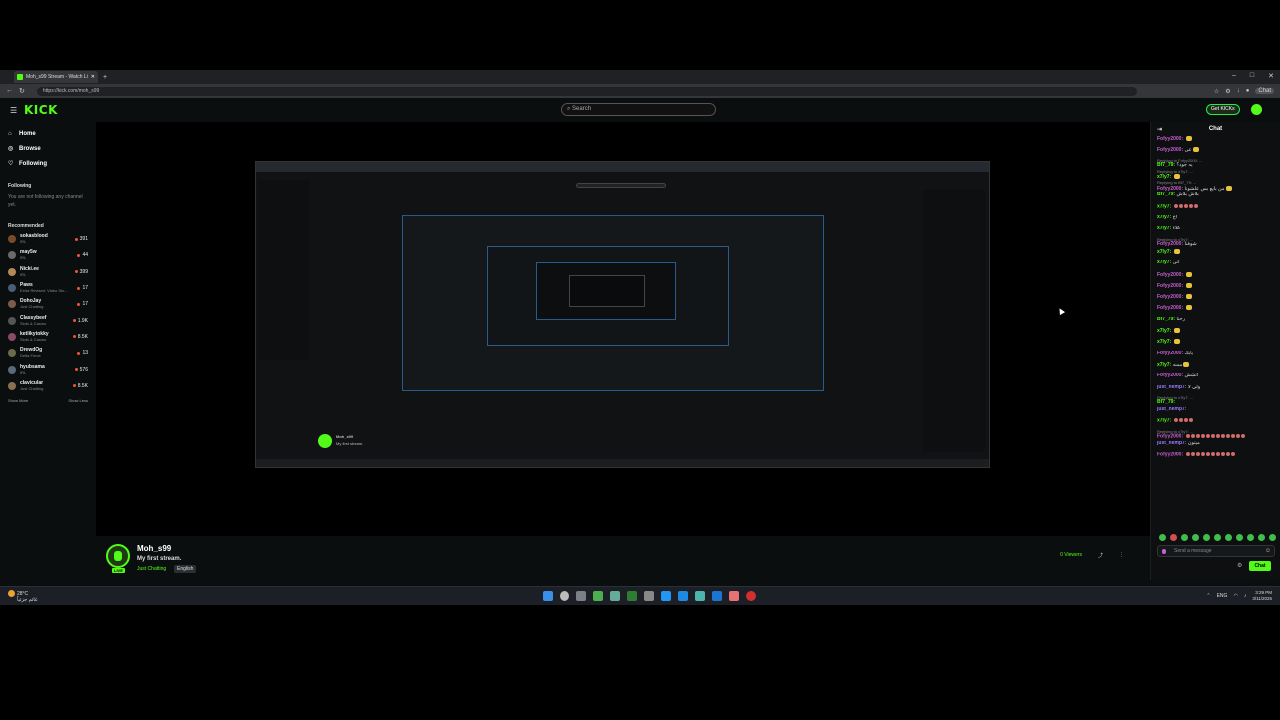 The image size is (1280, 720). What do you see at coordinates (1235, 596) in the screenshot?
I see `wifi-icon: ◠` at bounding box center [1235, 596].